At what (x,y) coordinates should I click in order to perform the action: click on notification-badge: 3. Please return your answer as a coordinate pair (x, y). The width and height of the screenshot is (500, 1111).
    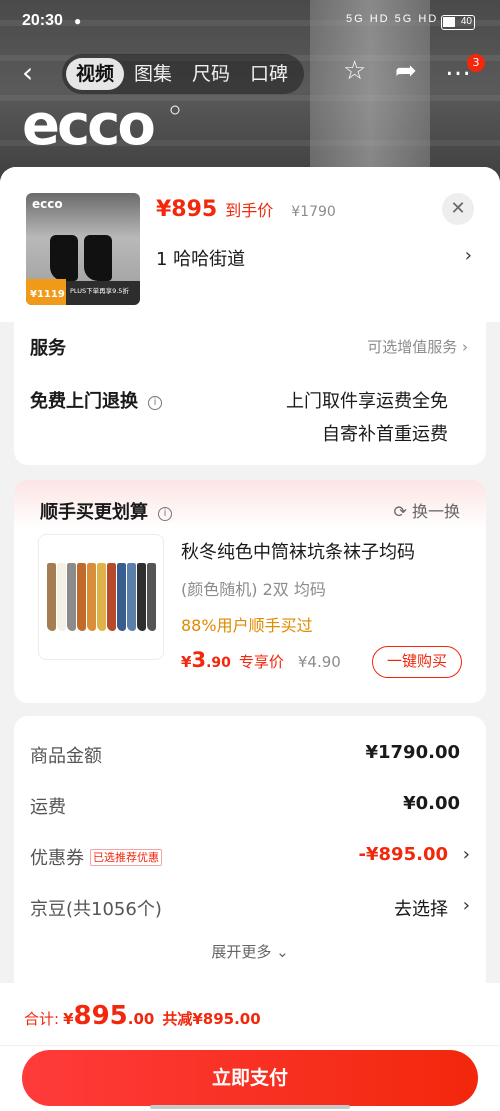
    Looking at the image, I should click on (476, 63).